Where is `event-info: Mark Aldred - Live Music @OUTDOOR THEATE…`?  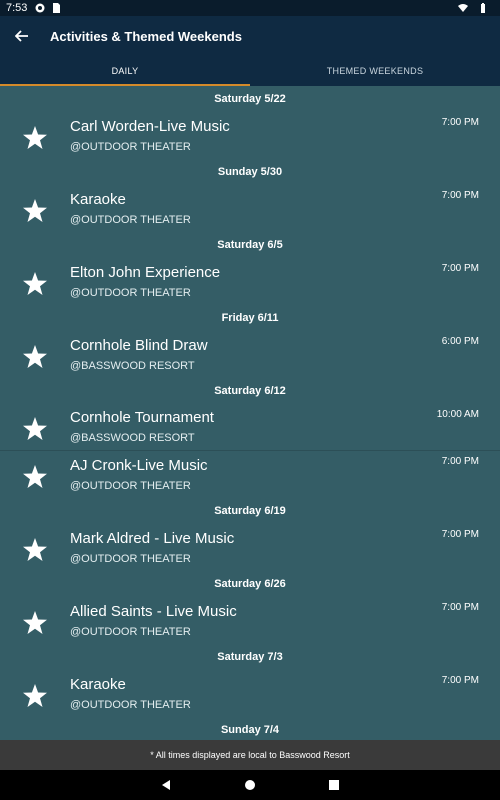 event-info: Mark Aldred - Live Music @OUTDOOR THEATE… is located at coordinates (285, 548).